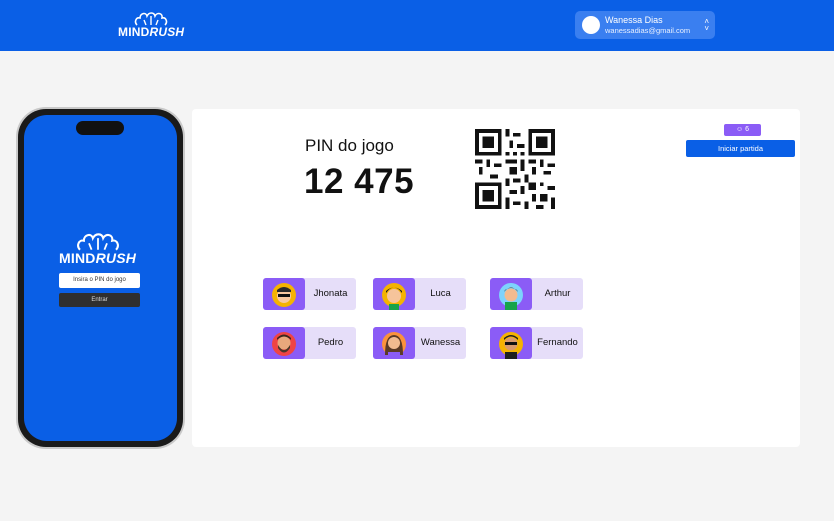  What do you see at coordinates (634, 20) in the screenshot?
I see `user-name: Wanessa Dias` at bounding box center [634, 20].